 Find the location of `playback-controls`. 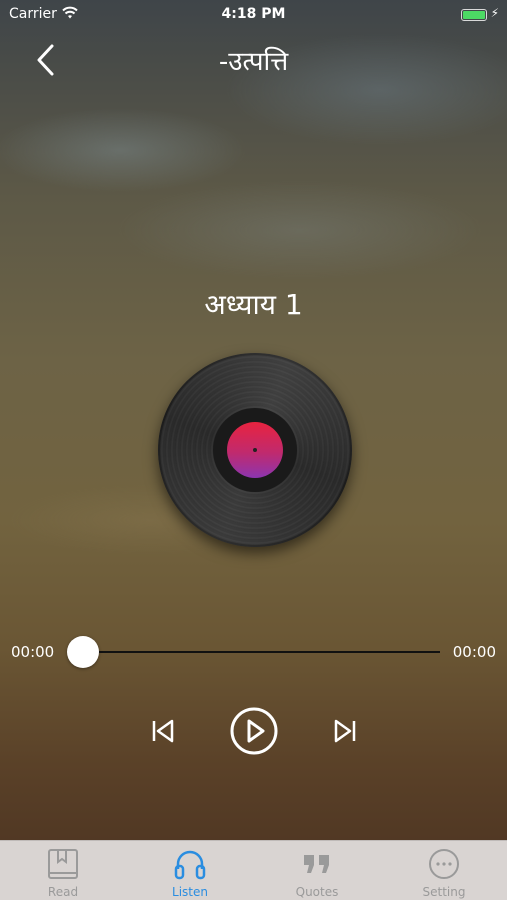

playback-controls is located at coordinates (253, 731).